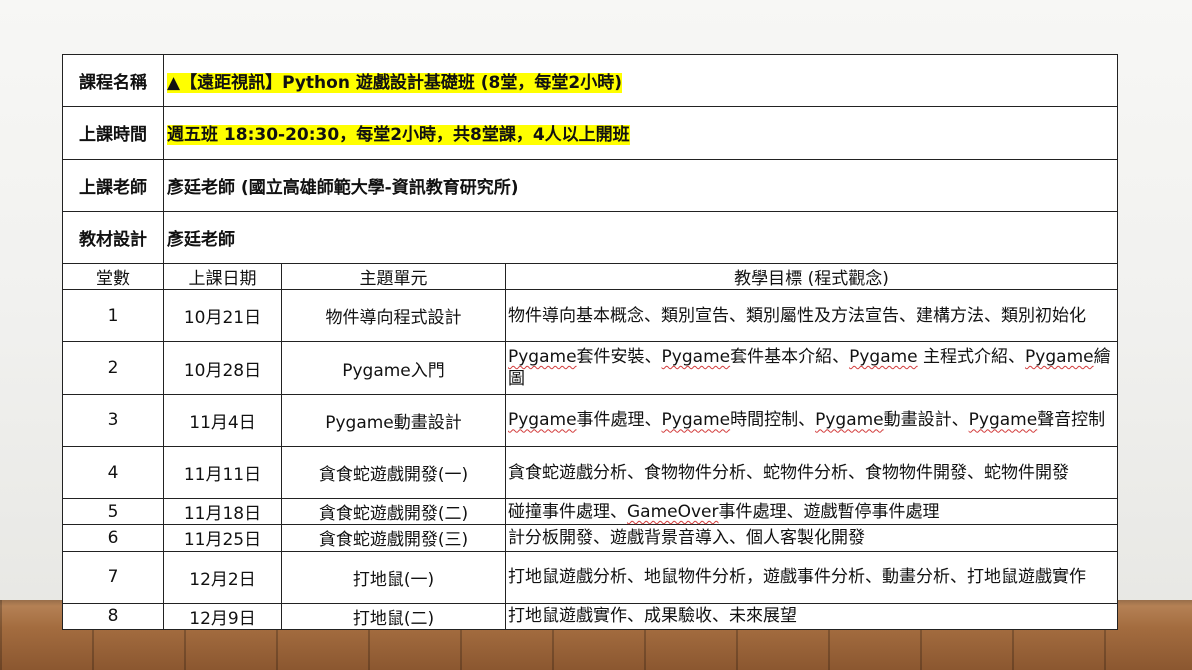 The image size is (1192, 670). What do you see at coordinates (113, 538) in the screenshot?
I see `lesson-no: 6` at bounding box center [113, 538].